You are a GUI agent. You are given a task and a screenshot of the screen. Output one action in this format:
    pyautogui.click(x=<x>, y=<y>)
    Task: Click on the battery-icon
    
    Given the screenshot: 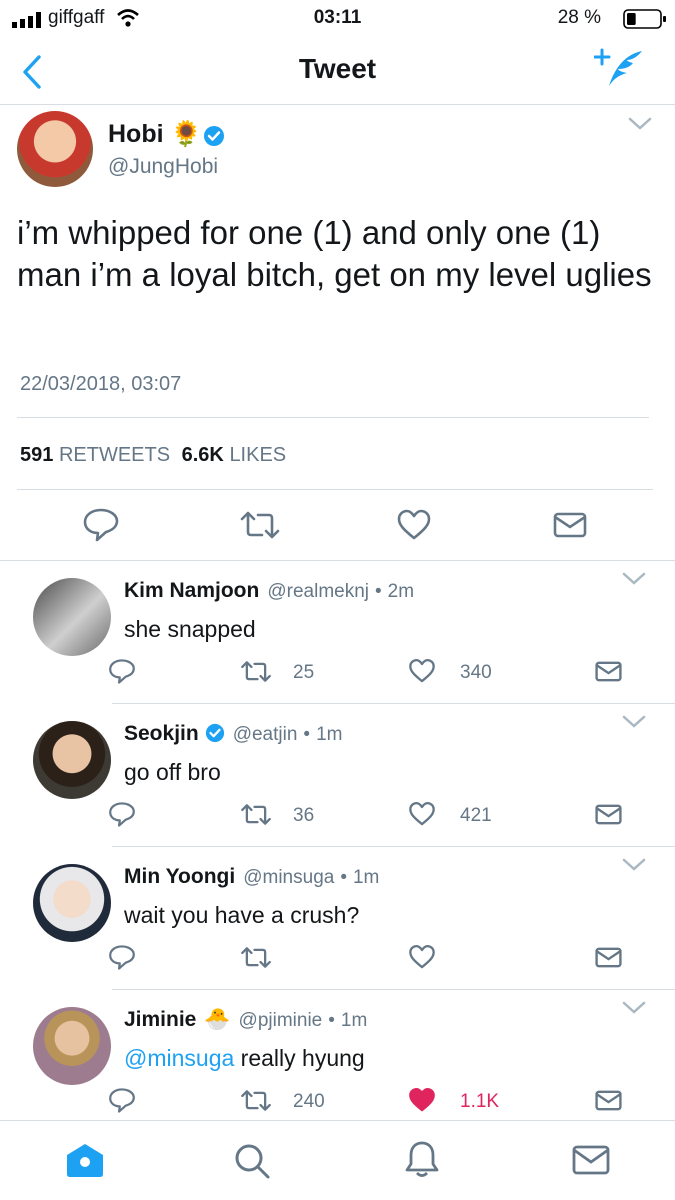 What is the action you would take?
    pyautogui.click(x=644, y=19)
    